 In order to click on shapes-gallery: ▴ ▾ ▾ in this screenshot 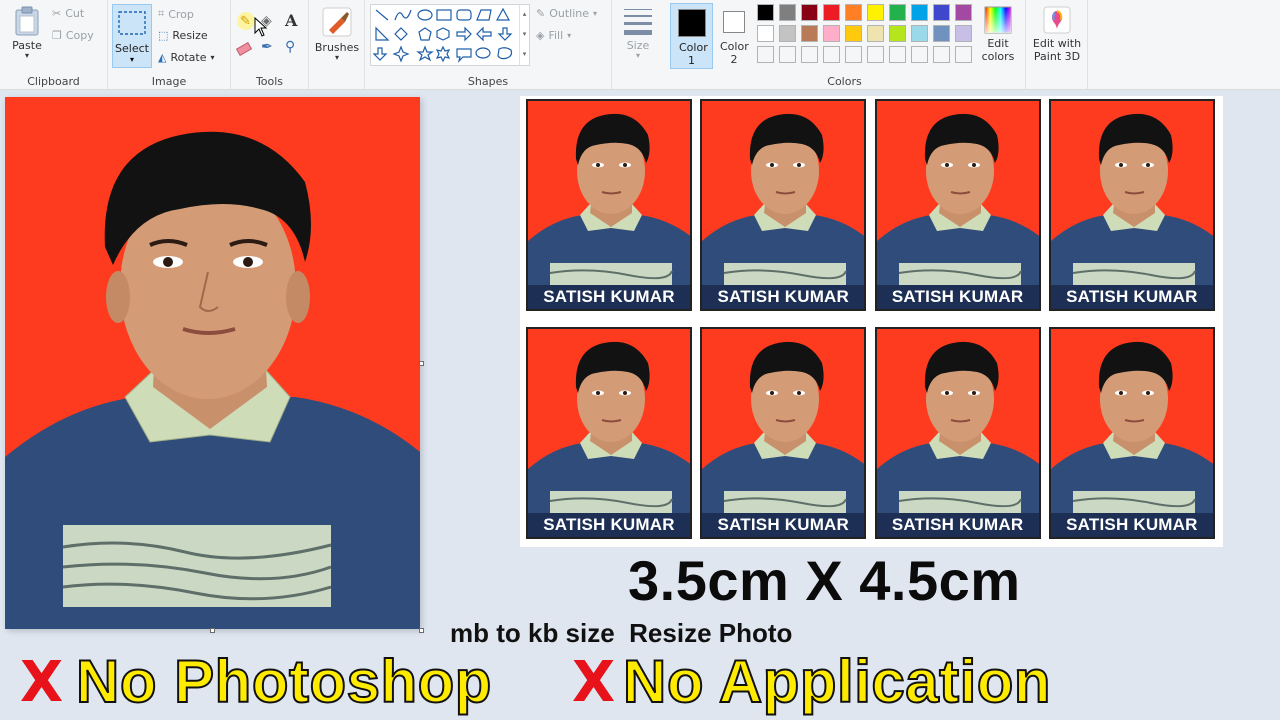, I will do `click(450, 35)`.